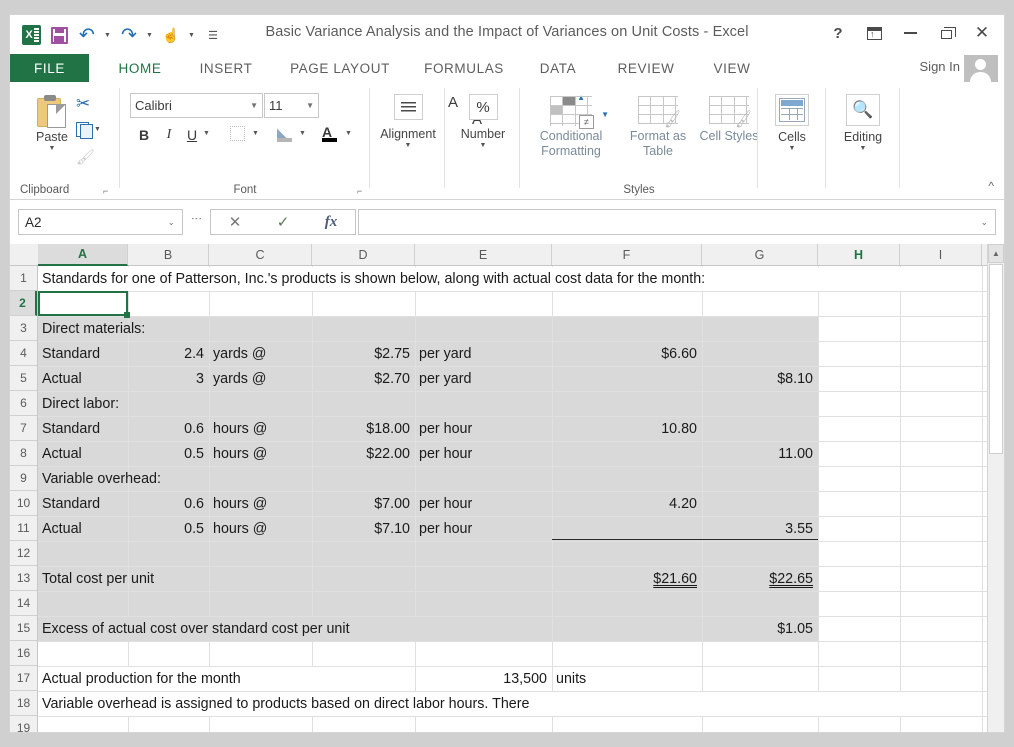  Describe the element at coordinates (108, 35) in the screenshot. I see `undo-dropdown-icon: ▼` at that location.